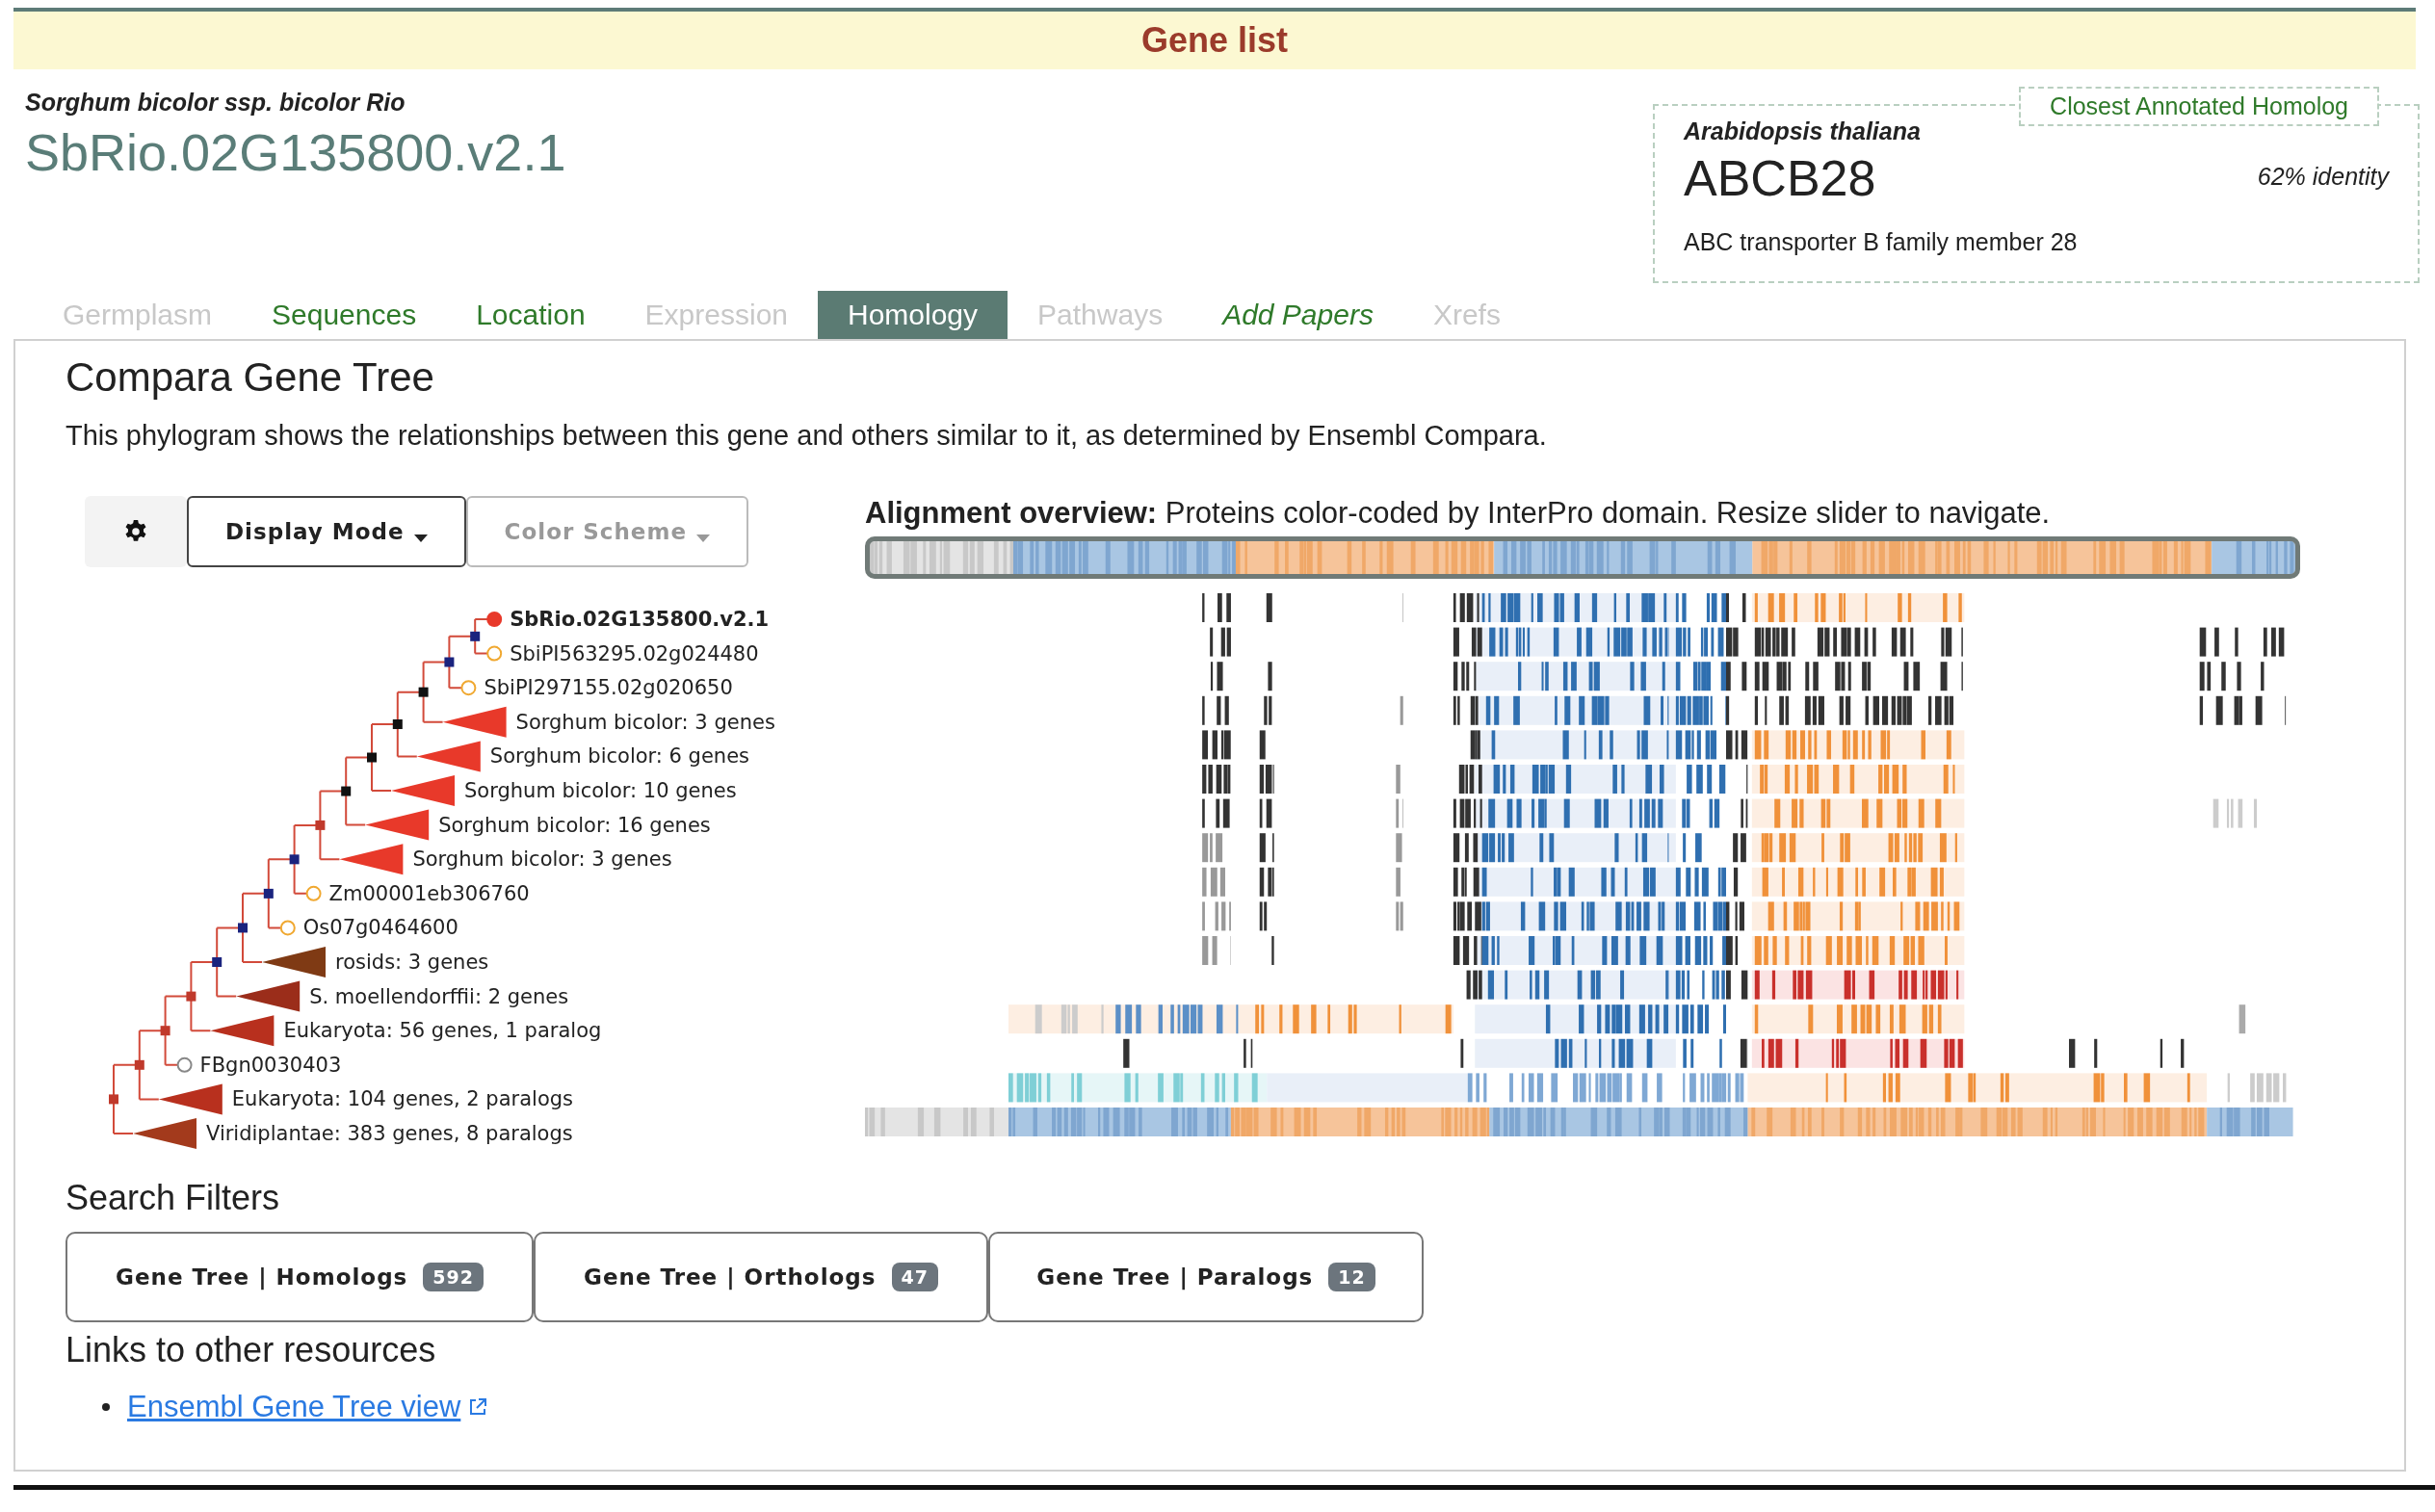 This screenshot has height=1512, width=2435. I want to click on tree-leaf-label: SbRio.02G135800.v2.1, so click(640, 619).